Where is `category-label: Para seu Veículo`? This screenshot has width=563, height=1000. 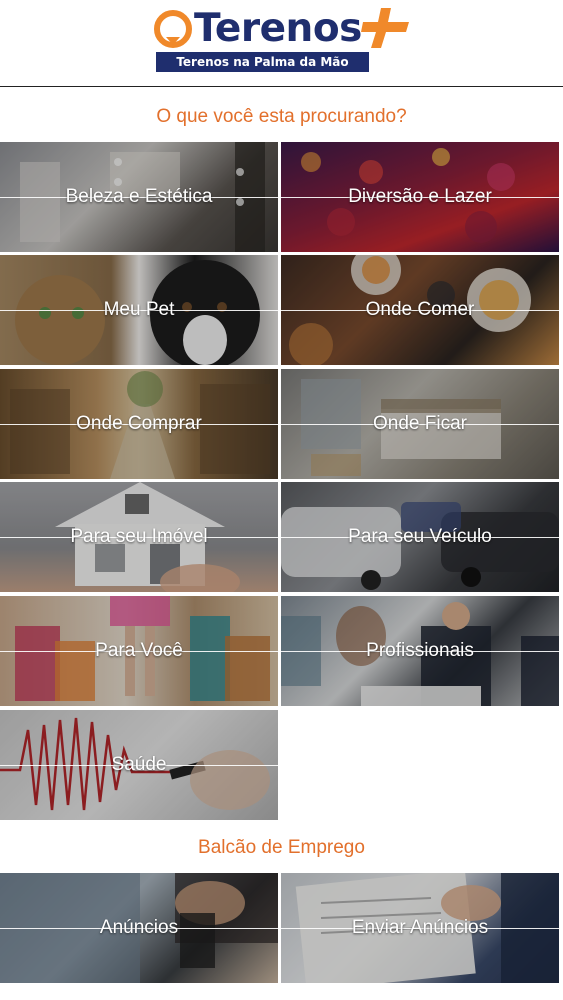 category-label: Para seu Veículo is located at coordinates (420, 536).